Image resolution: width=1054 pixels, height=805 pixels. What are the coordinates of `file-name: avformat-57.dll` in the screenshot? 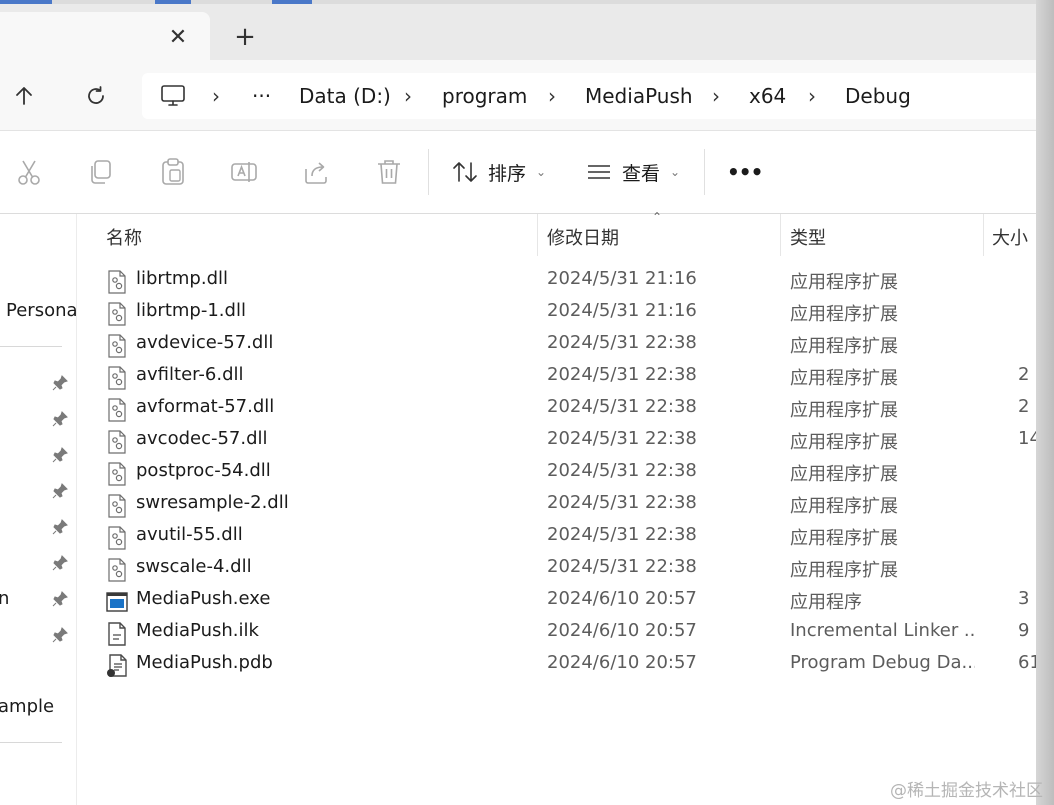 It's located at (205, 406).